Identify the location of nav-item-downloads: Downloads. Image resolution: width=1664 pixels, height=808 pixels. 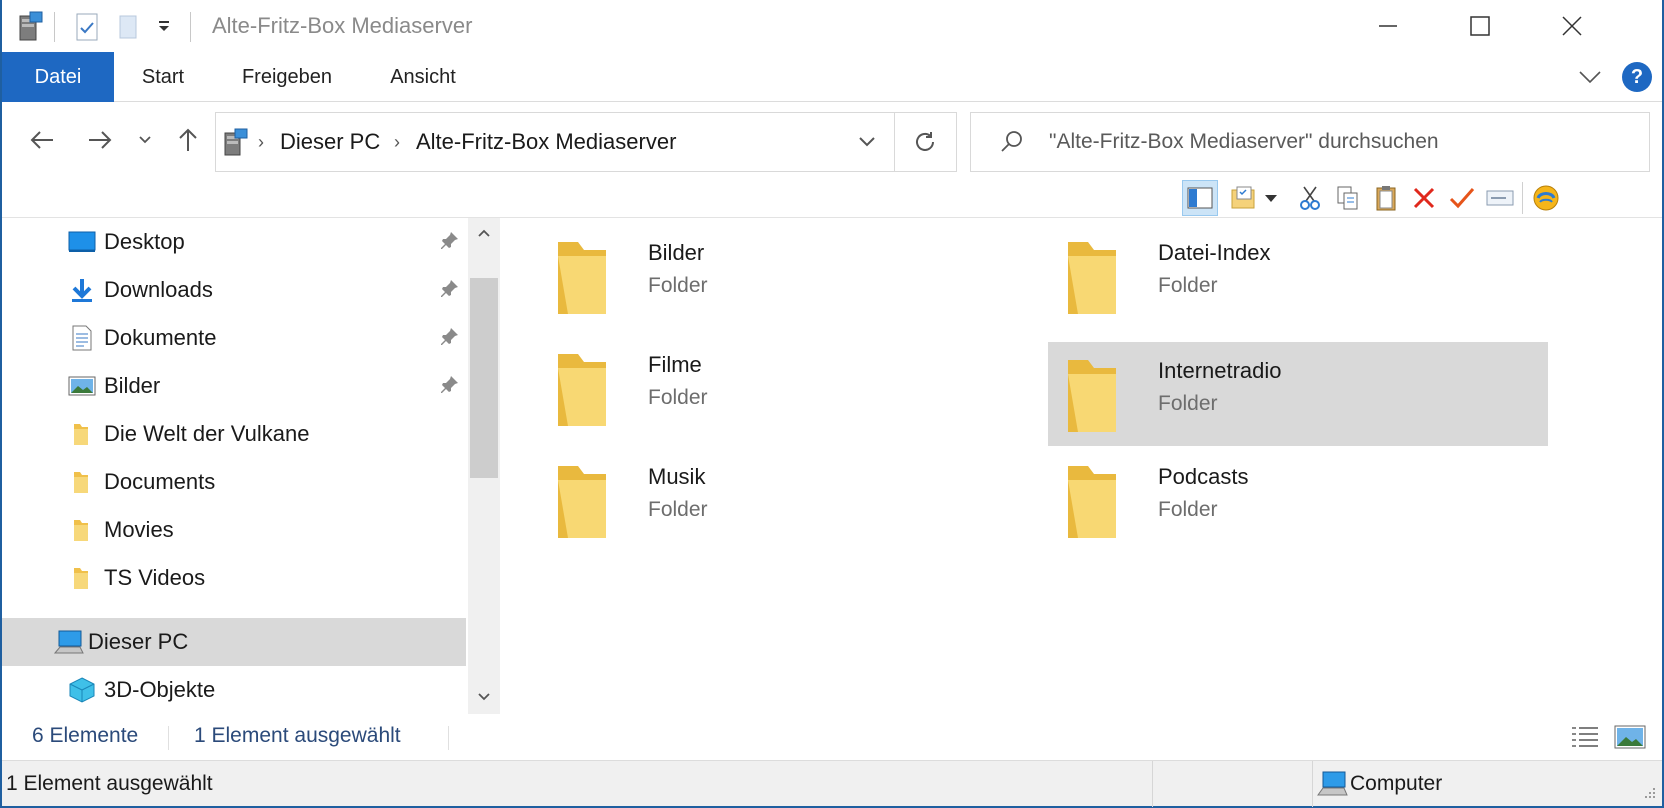
(234, 290).